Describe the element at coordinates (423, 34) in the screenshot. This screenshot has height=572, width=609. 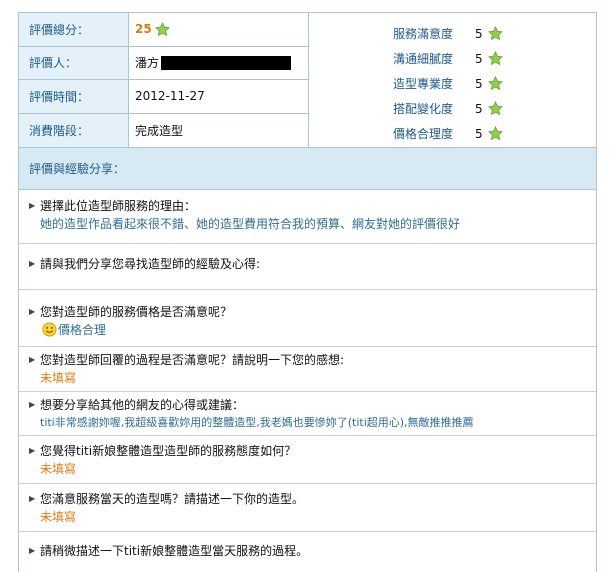
I see `criterion-label: 服務滿意度` at that location.